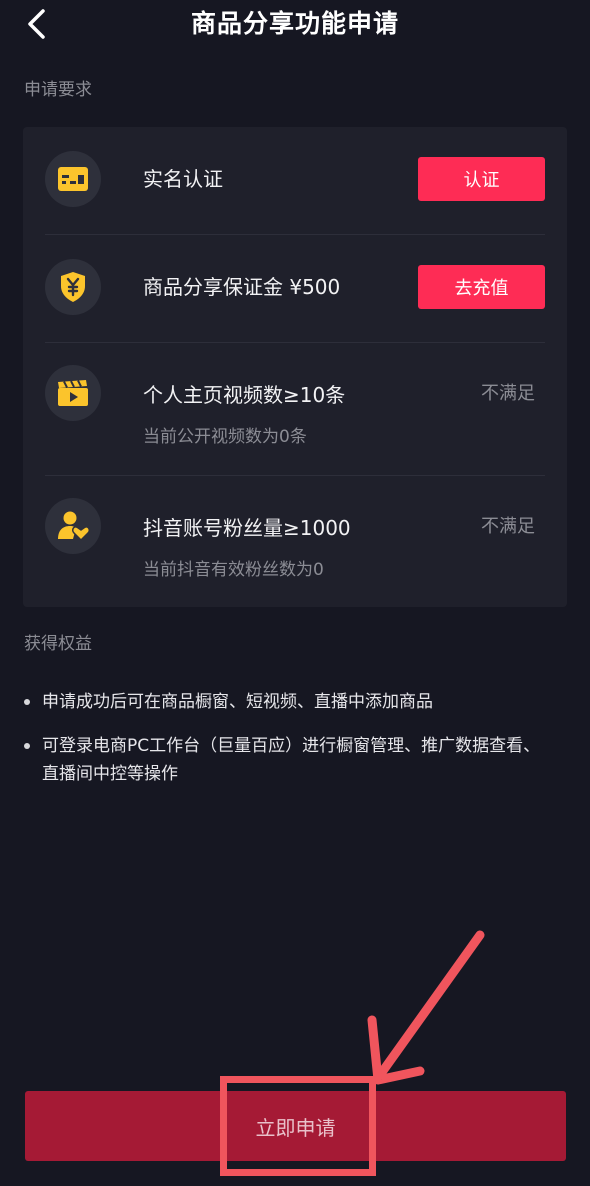 This screenshot has height=1186, width=590. I want to click on fans-heart-icon, so click(73, 526).